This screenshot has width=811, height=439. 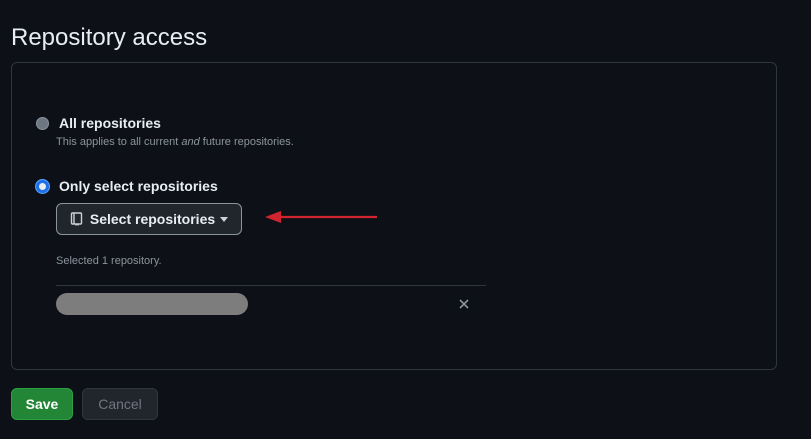 What do you see at coordinates (321, 217) in the screenshot?
I see `annotation-arrow-icon` at bounding box center [321, 217].